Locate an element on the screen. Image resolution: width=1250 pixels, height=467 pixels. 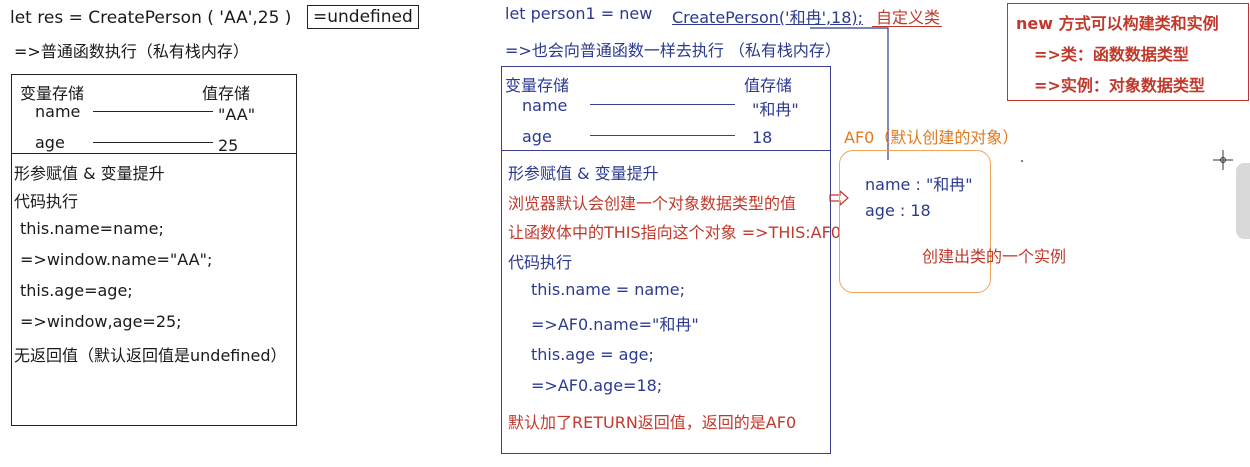
note-line-instance: =>实例：对象数据类型 is located at coordinates (1119, 85).